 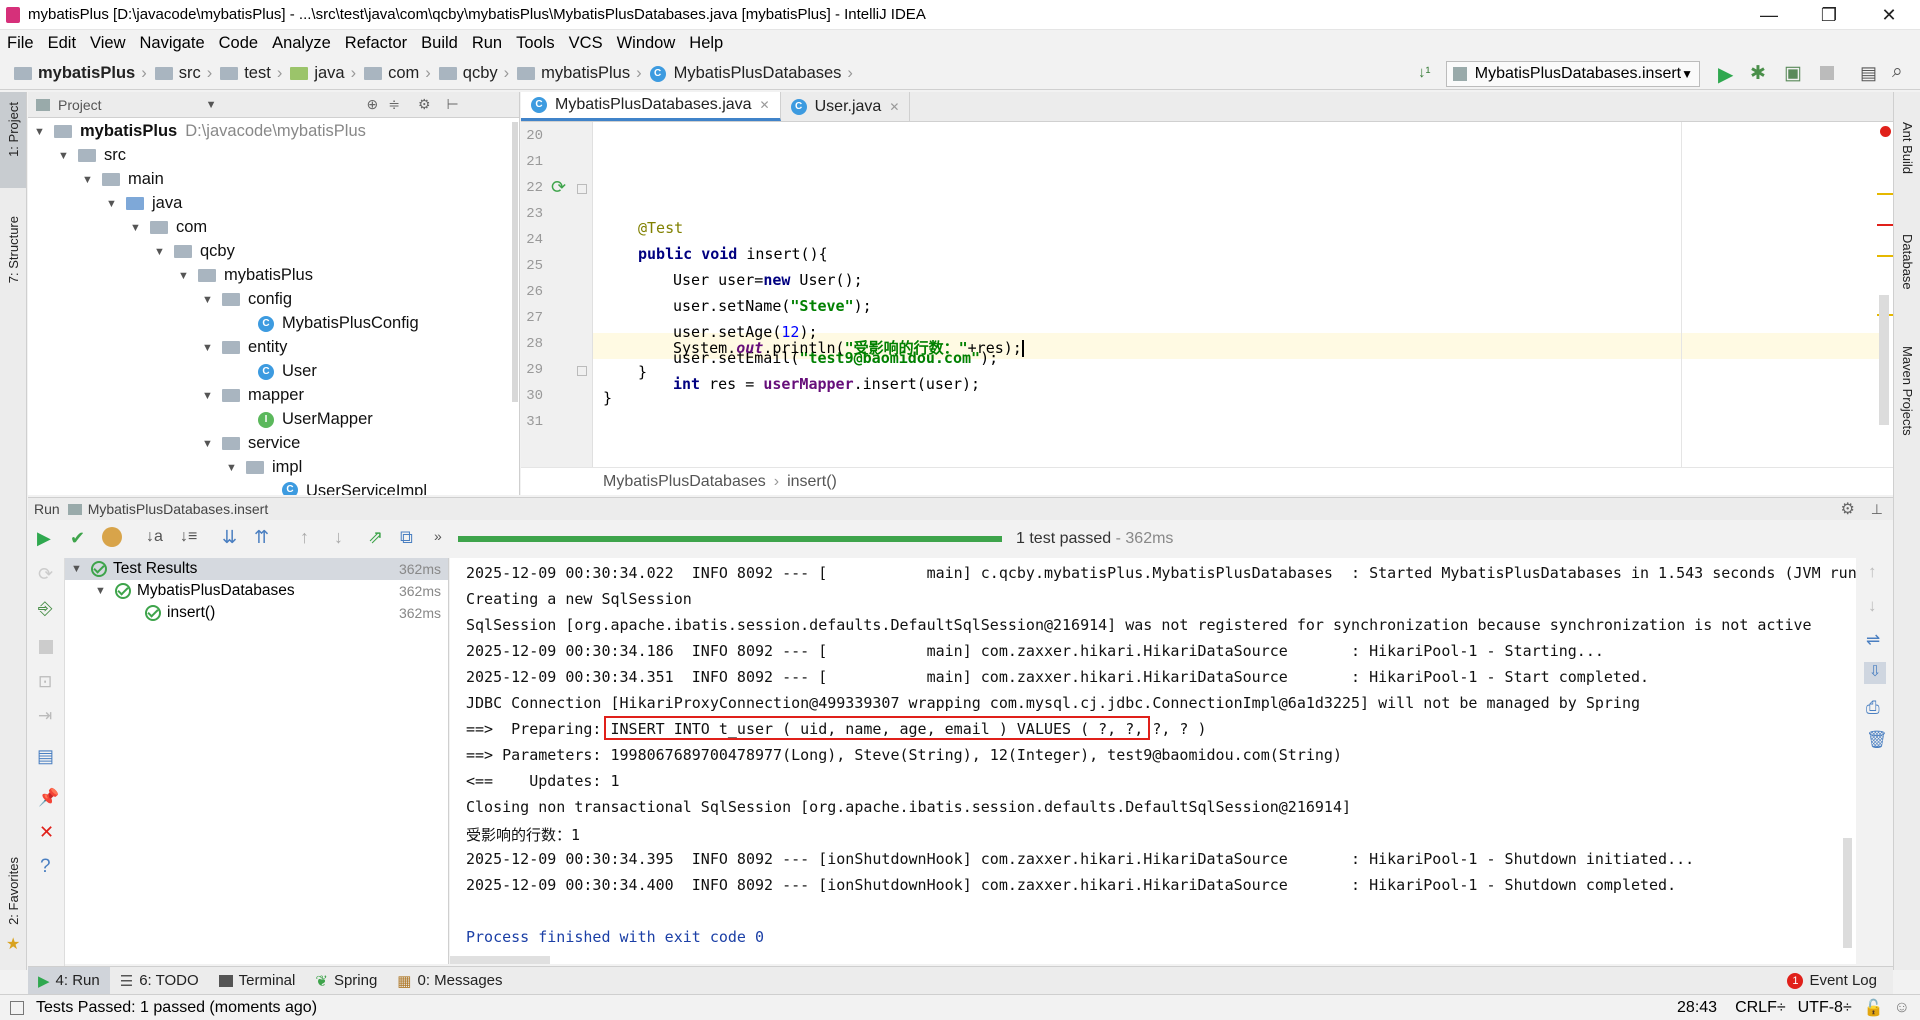 What do you see at coordinates (245, 275) in the screenshot?
I see `tree-node-mybatisplus: ▼ mybatisPlus` at bounding box center [245, 275].